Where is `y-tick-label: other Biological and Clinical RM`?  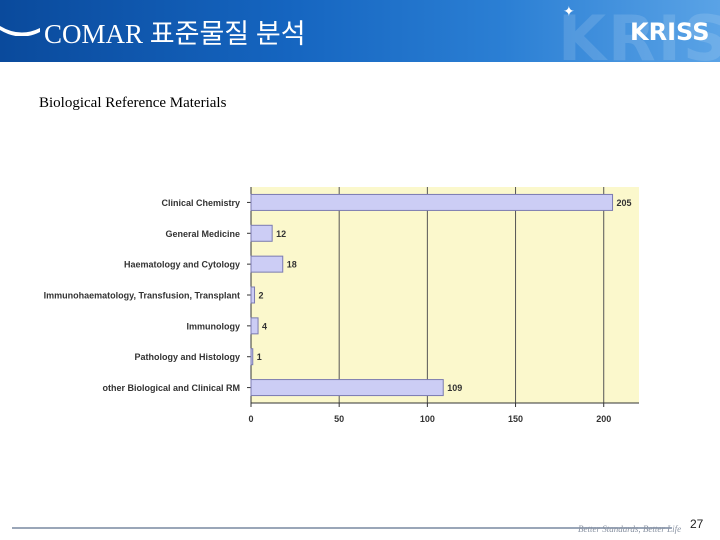 y-tick-label: other Biological and Clinical RM is located at coordinates (171, 388).